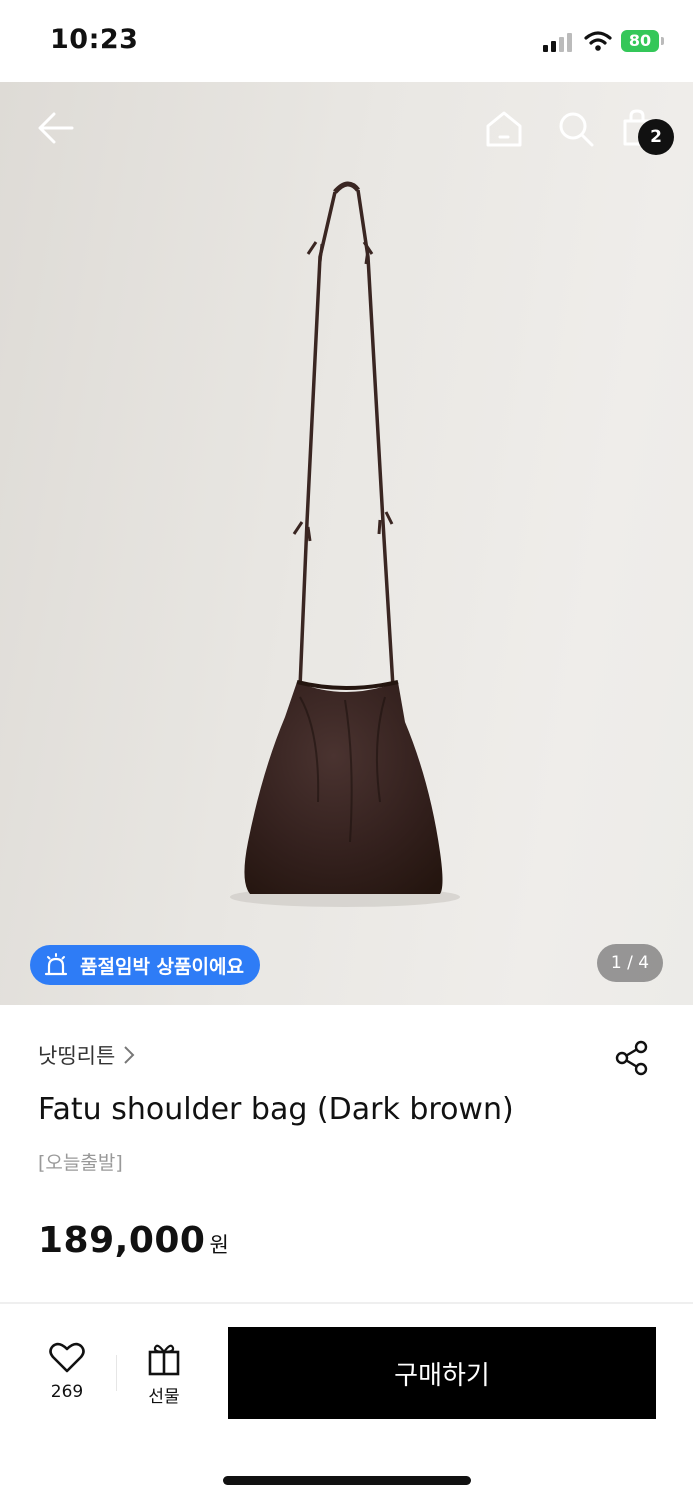  I want to click on price-value: 189,000, so click(122, 1240).